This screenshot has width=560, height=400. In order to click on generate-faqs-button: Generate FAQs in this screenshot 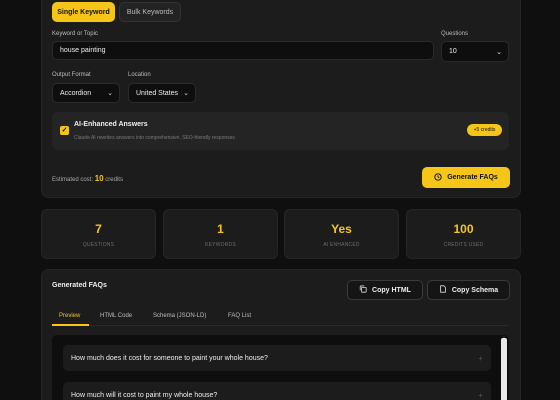, I will do `click(466, 177)`.